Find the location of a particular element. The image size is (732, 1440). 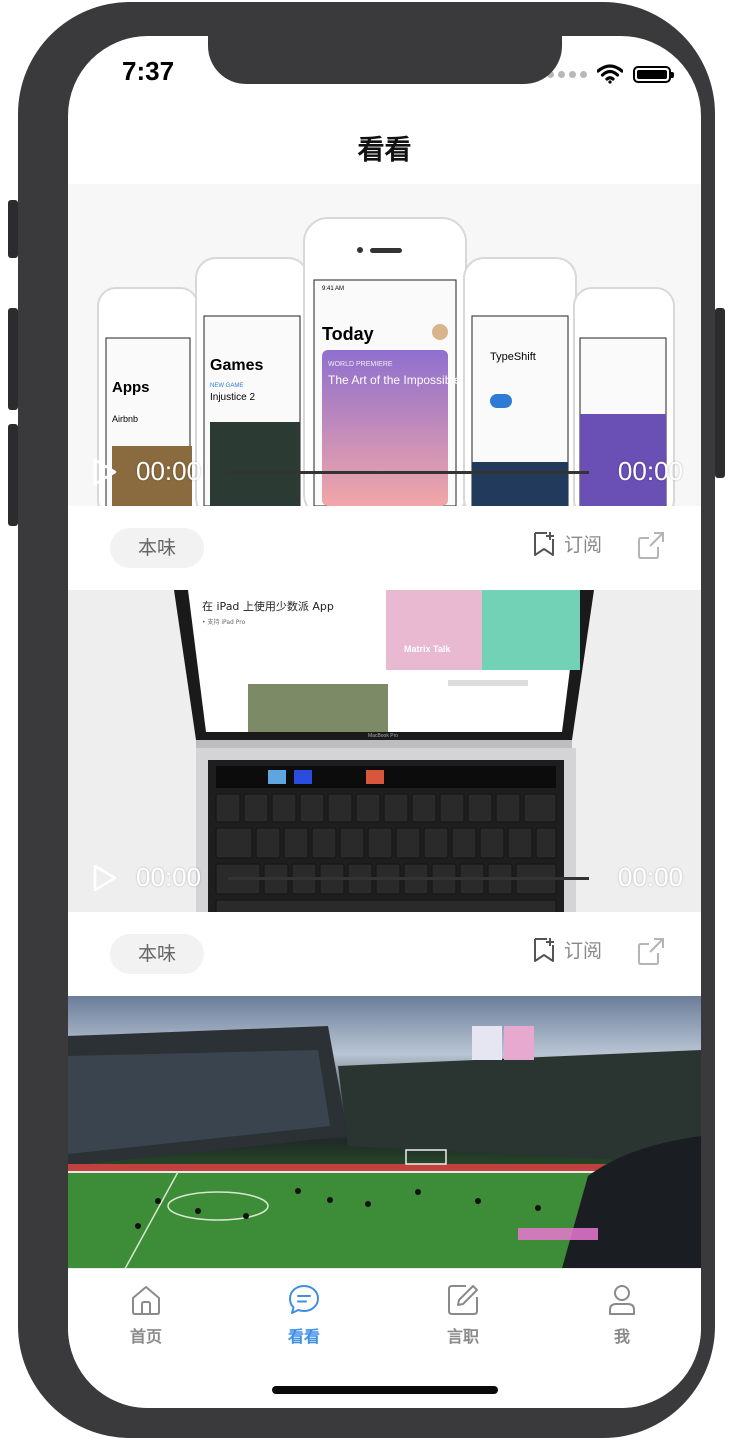

screen-text-apps: Apps is located at coordinates (131, 387).